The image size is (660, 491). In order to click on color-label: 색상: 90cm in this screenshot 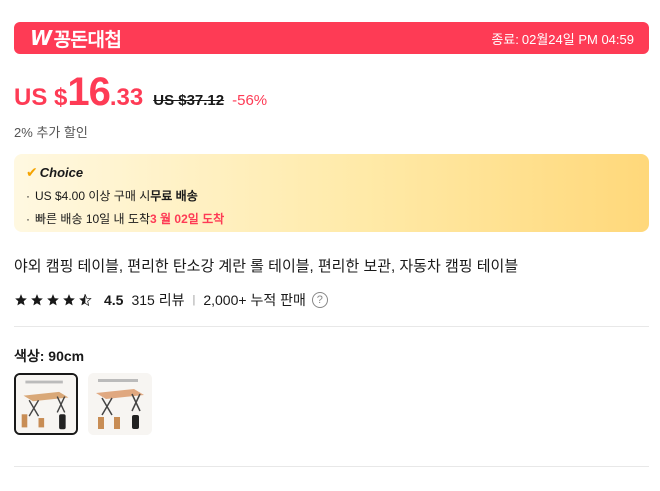, I will do `click(49, 356)`.